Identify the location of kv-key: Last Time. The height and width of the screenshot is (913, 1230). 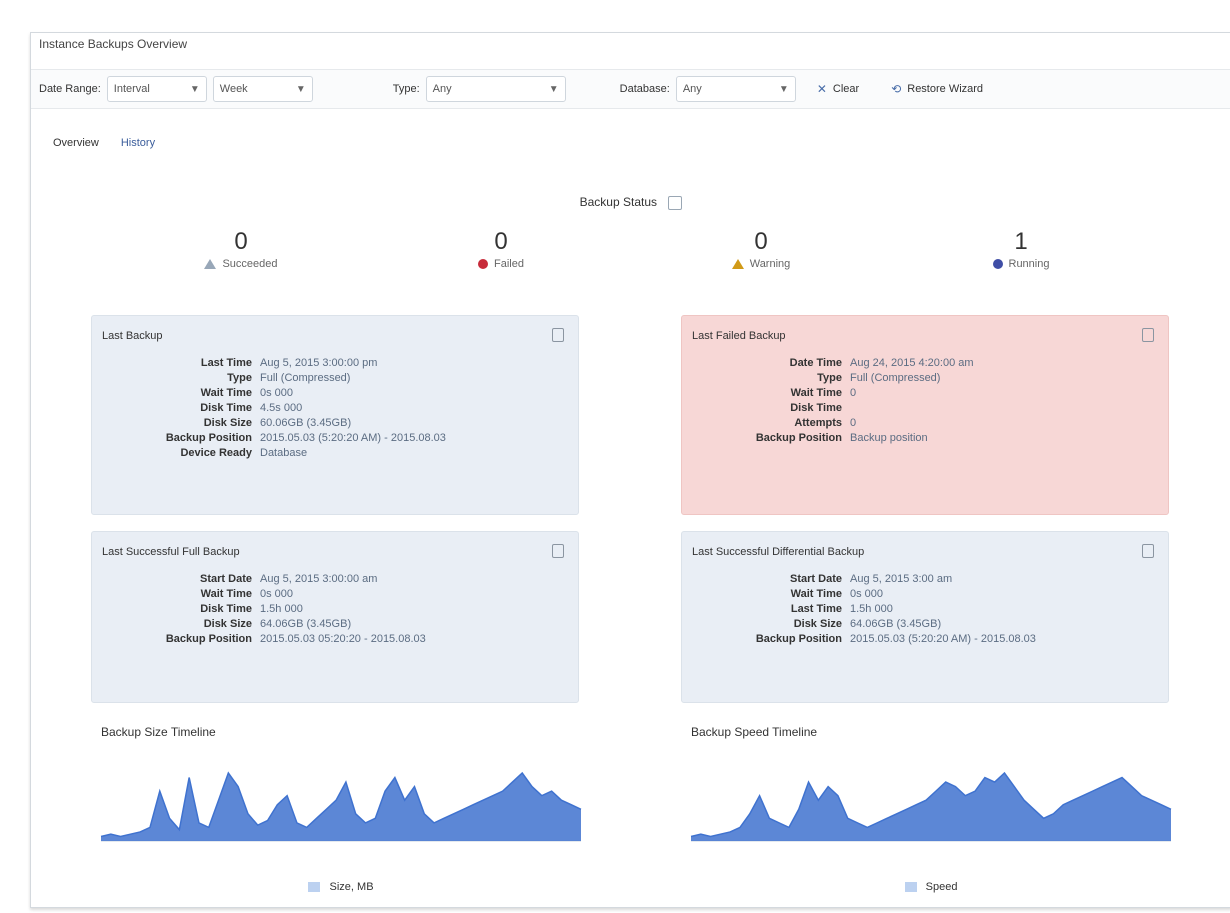
(226, 363).